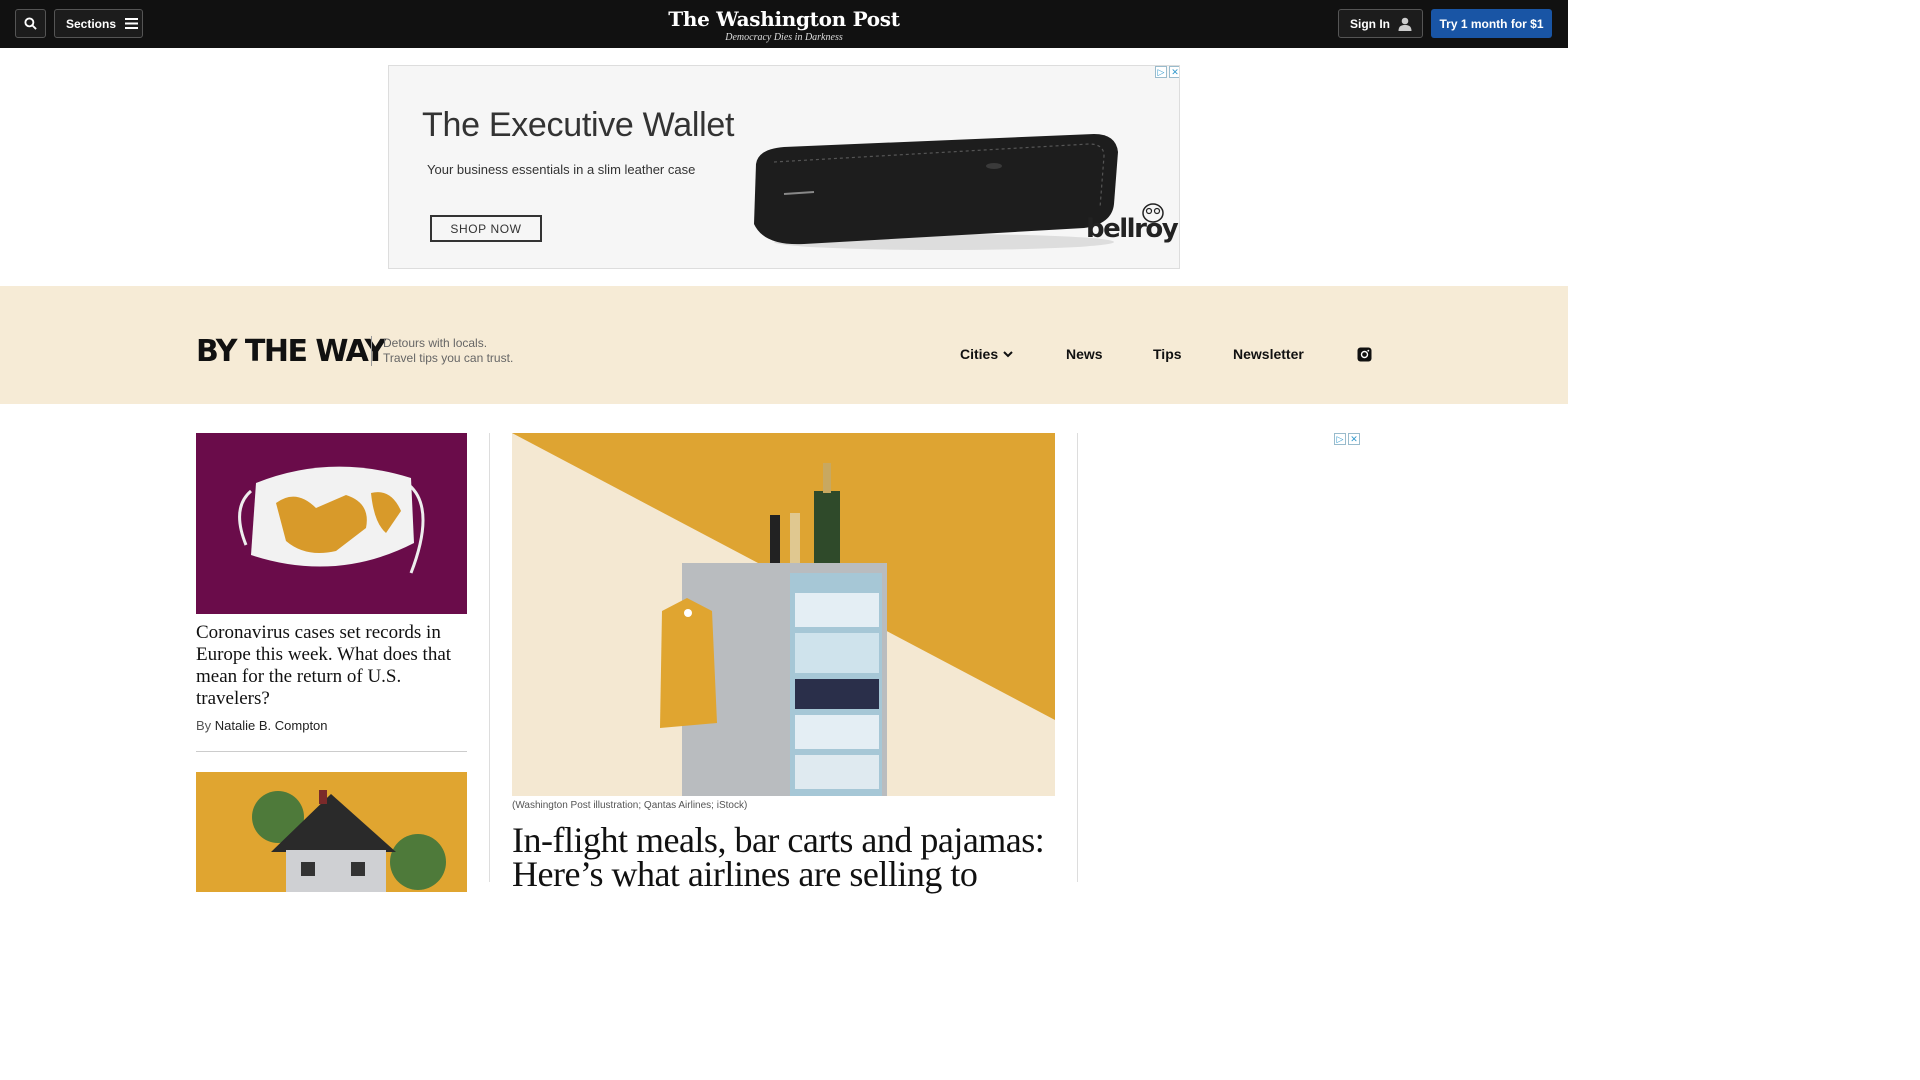  I want to click on ad-brand-logo: bellroy, so click(1132, 229).